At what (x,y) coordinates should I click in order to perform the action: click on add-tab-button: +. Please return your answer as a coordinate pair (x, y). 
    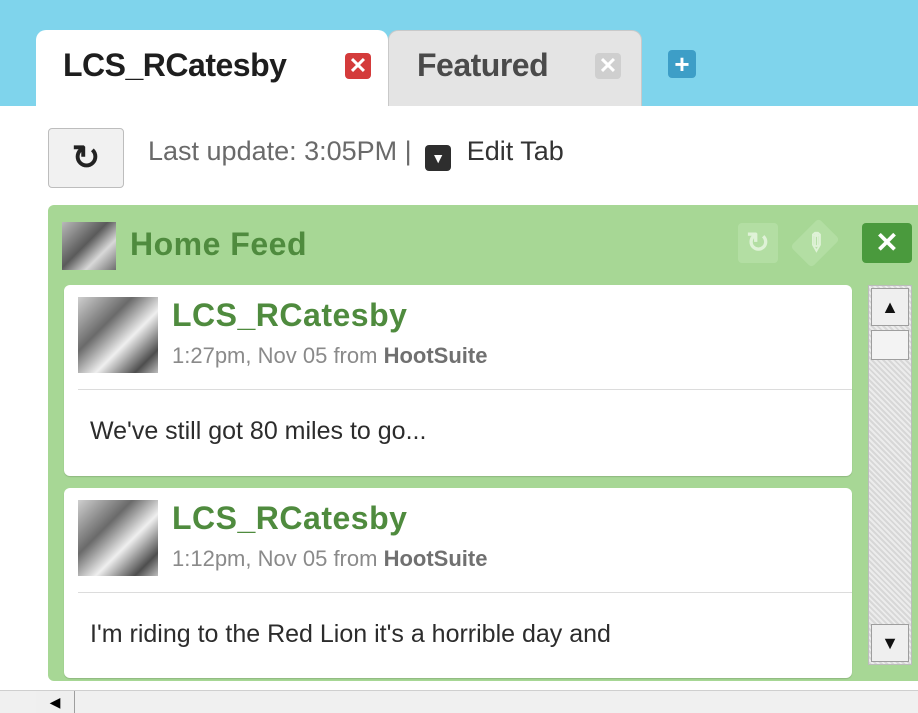
    Looking at the image, I should click on (682, 64).